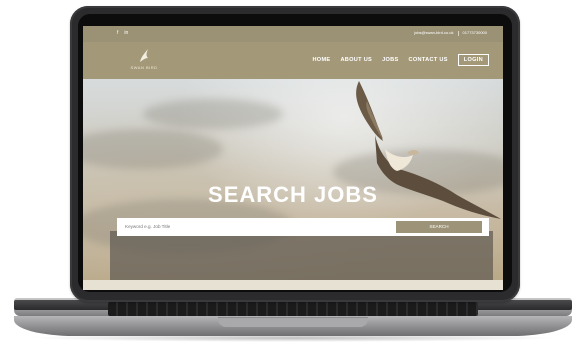  Describe the element at coordinates (458, 33) in the screenshot. I see `divider` at that location.